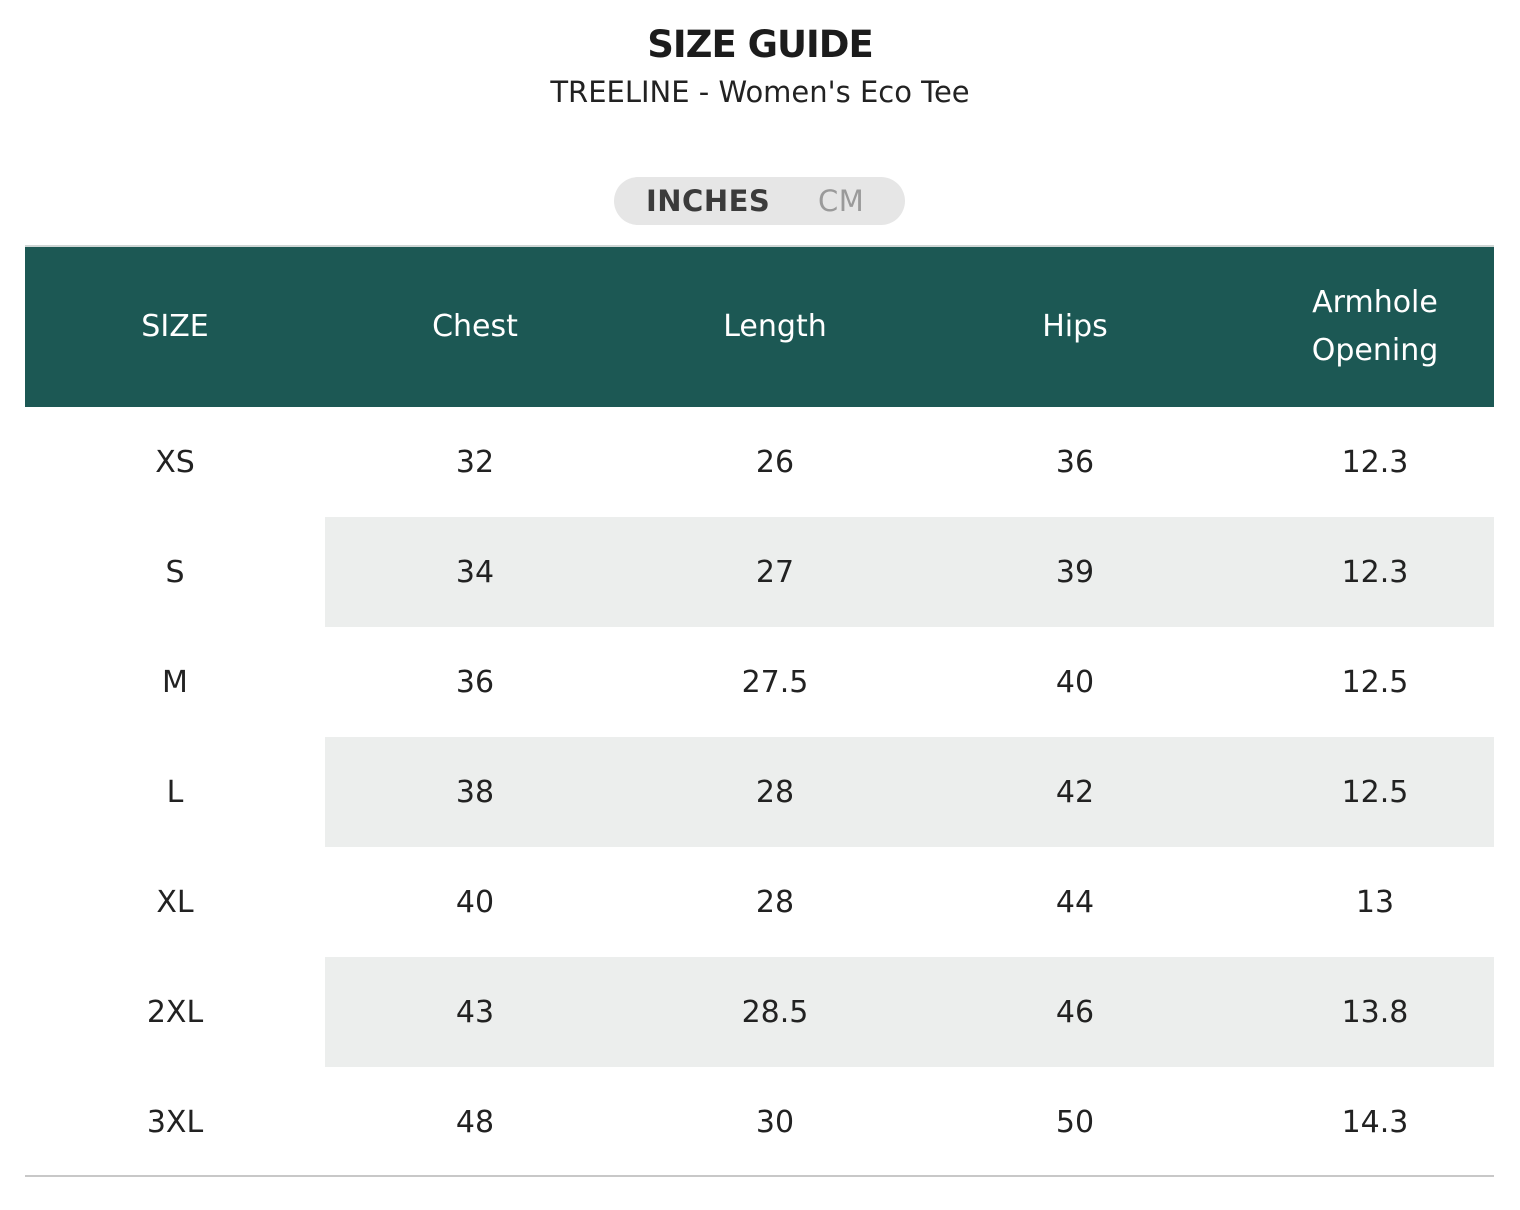 This screenshot has width=1520, height=1210. I want to click on cell-hips: 39, so click(1075, 572).